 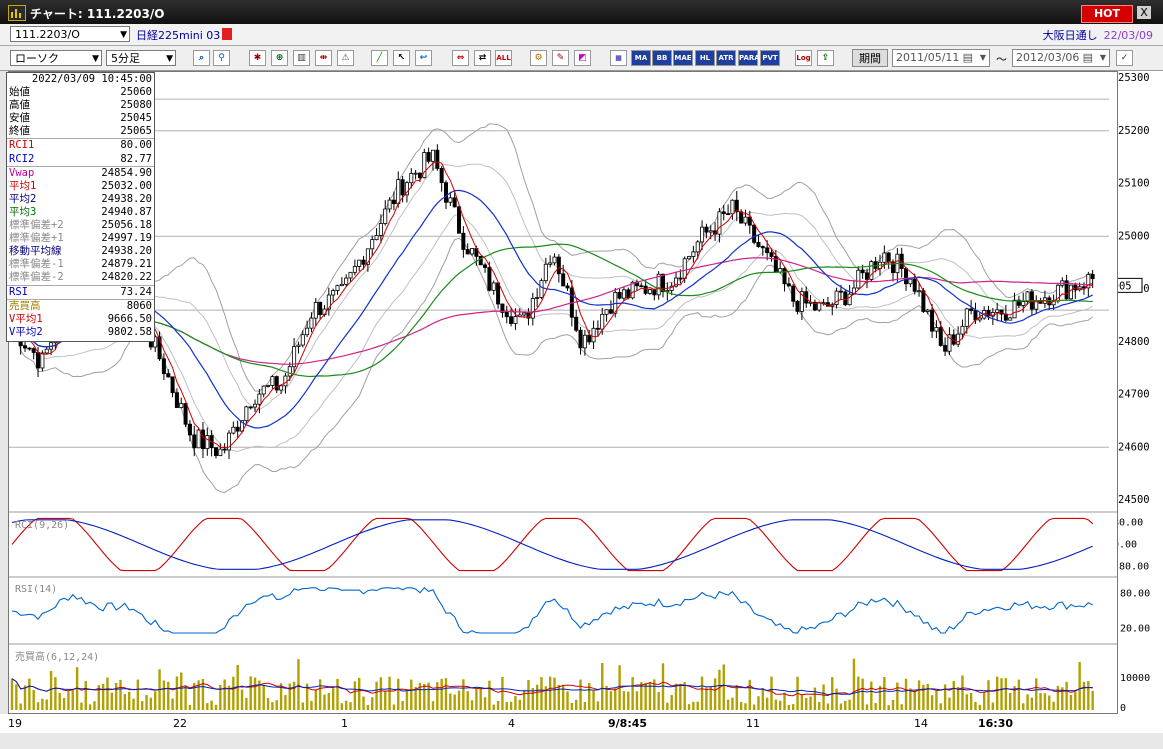 What do you see at coordinates (301, 58) in the screenshot?
I see `bar-chart-icon: ▥` at bounding box center [301, 58].